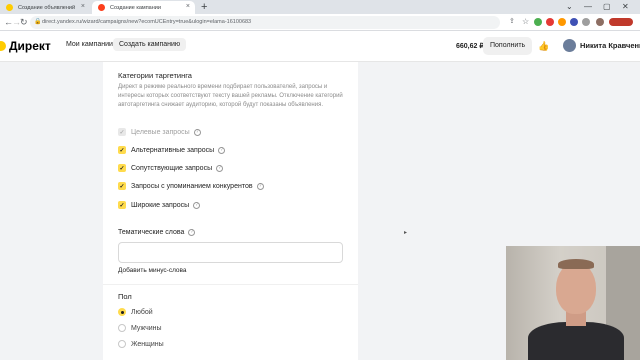 The width and height of the screenshot is (640, 360). Describe the element at coordinates (586, 22) in the screenshot. I see `puzzle-icon` at that location.